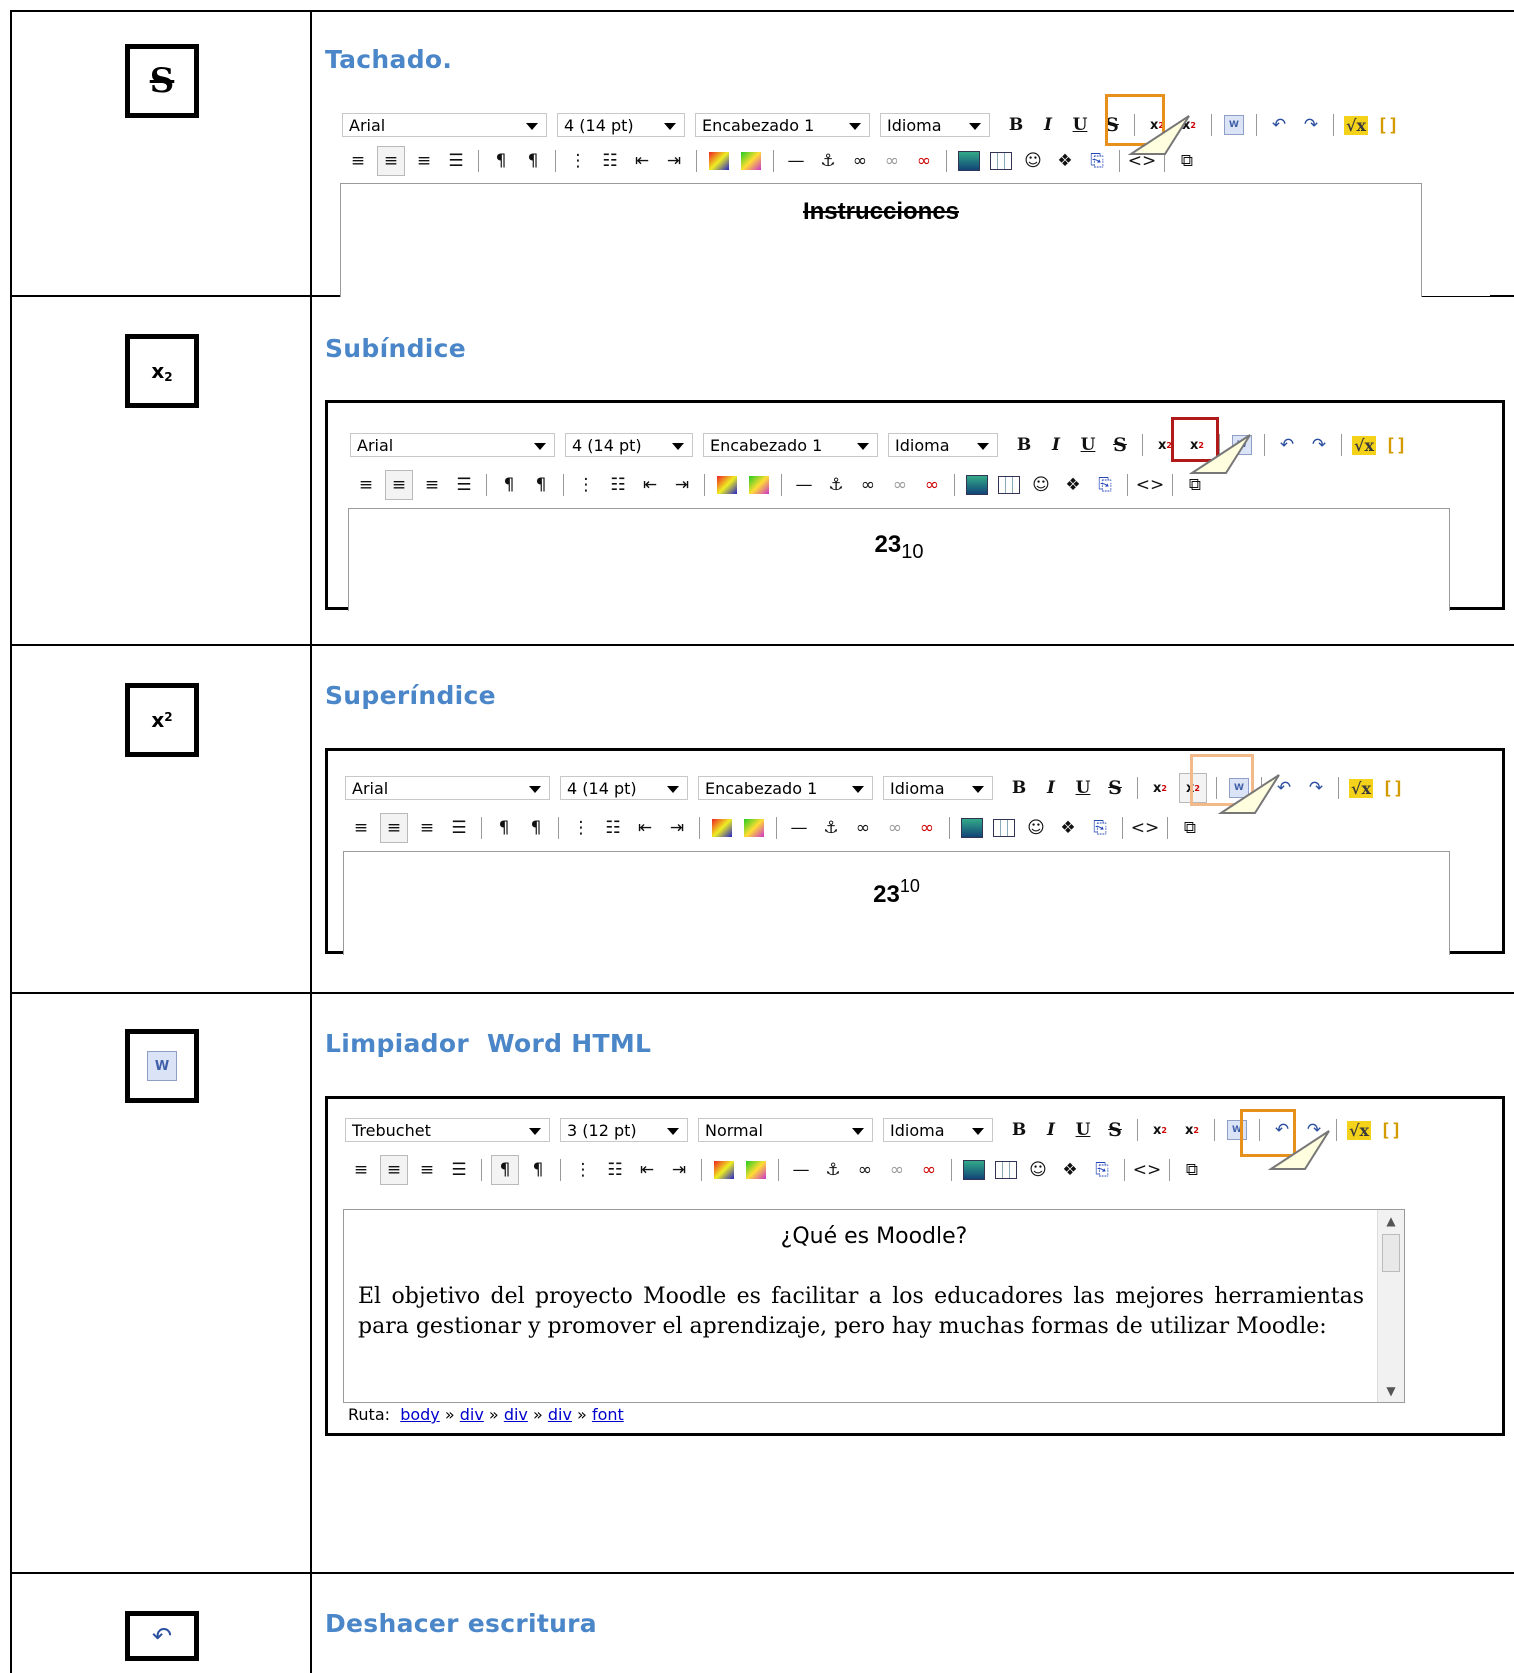 The image size is (1514, 1673). What do you see at coordinates (420, 1414) in the screenshot?
I see `path-link: body` at bounding box center [420, 1414].